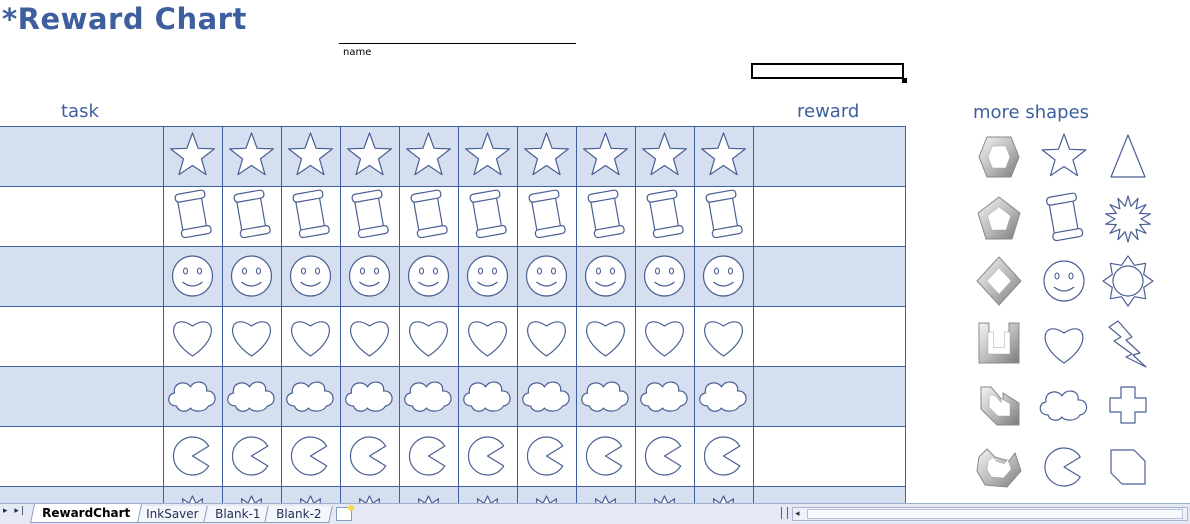 This screenshot has height=524, width=1190. I want to click on insert-sheet-icon, so click(344, 513).